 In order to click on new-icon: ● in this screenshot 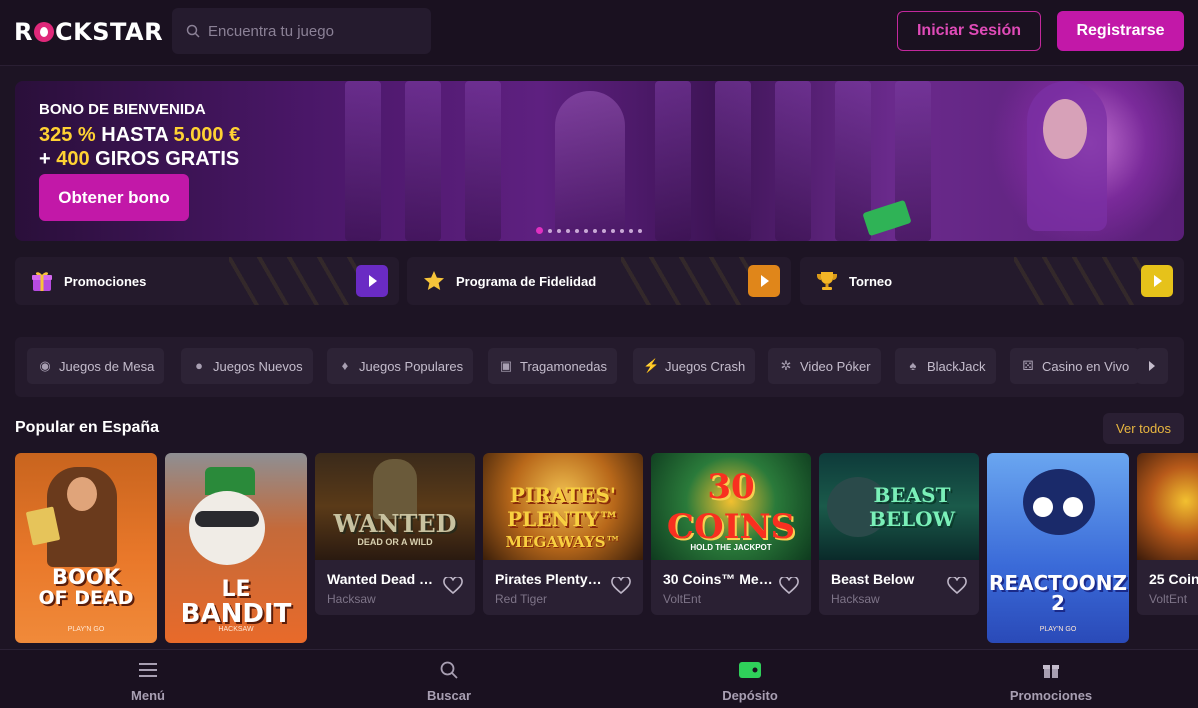, I will do `click(199, 365)`.